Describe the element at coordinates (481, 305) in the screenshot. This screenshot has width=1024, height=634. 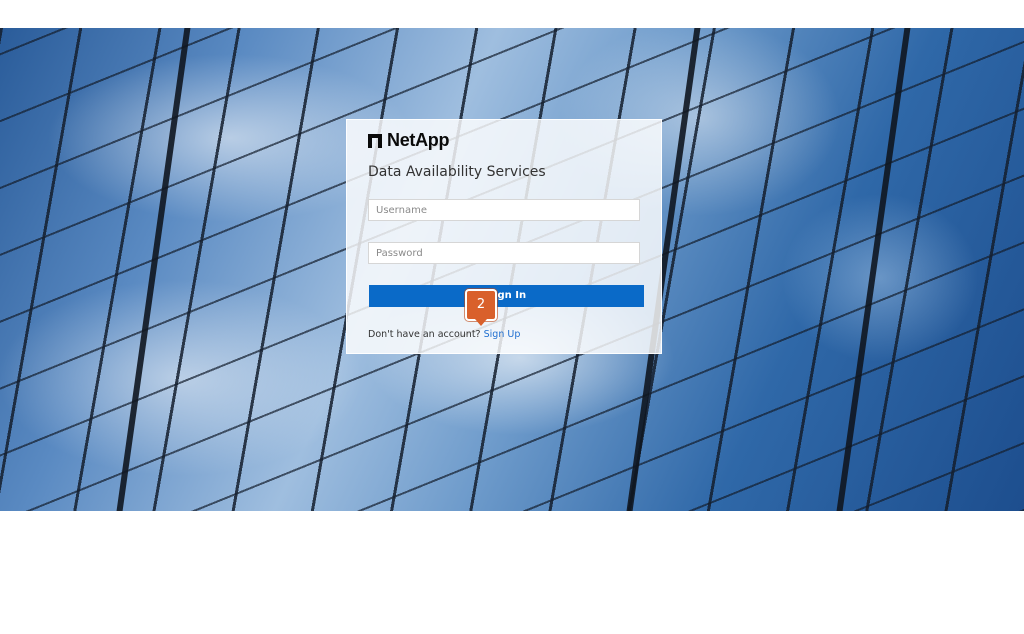
I see `step-marker-number: 2` at that location.